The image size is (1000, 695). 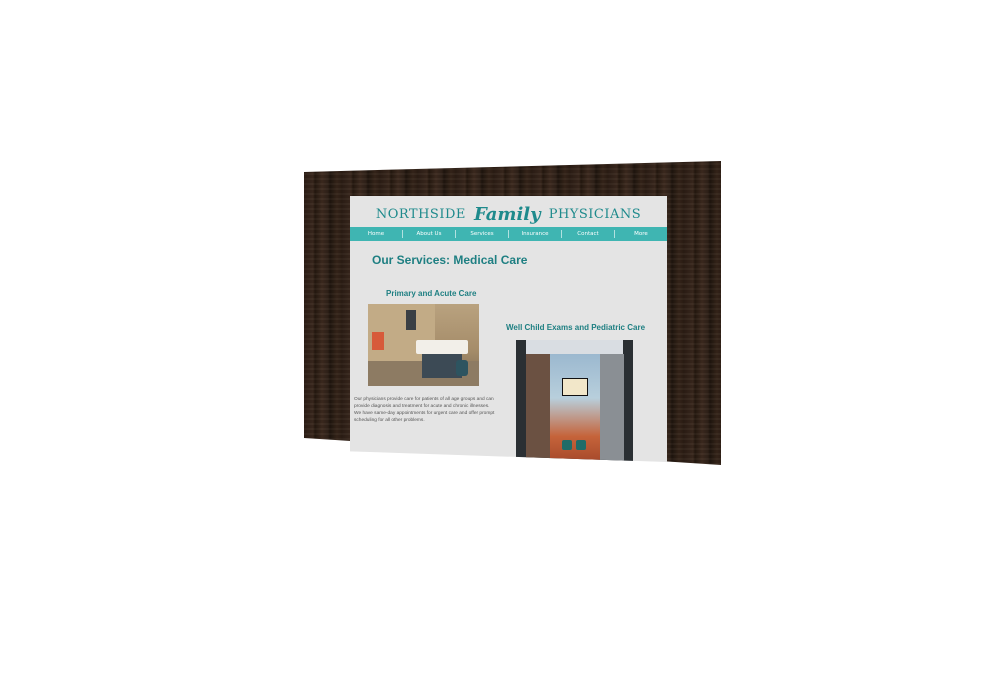 I want to click on logo-word-family: Family, so click(x=507, y=214).